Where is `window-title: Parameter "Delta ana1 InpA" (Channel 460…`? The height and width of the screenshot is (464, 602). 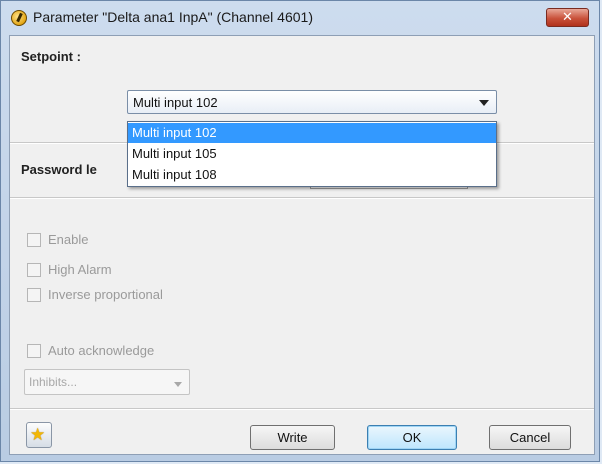 window-title: Parameter "Delta ana1 InpA" (Channel 460… is located at coordinates (173, 17).